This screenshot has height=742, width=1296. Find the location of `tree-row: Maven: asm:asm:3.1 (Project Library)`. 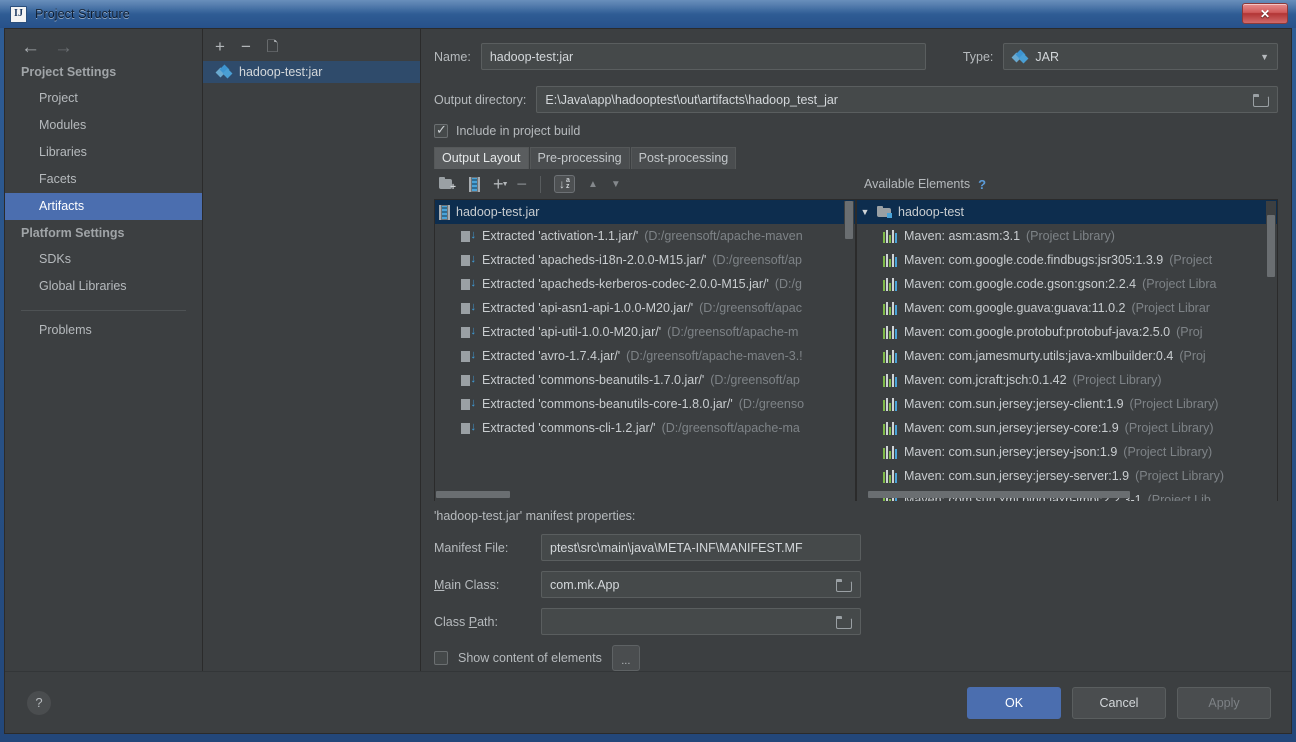

tree-row: Maven: asm:asm:3.1 (Project Library) is located at coordinates (1067, 236).